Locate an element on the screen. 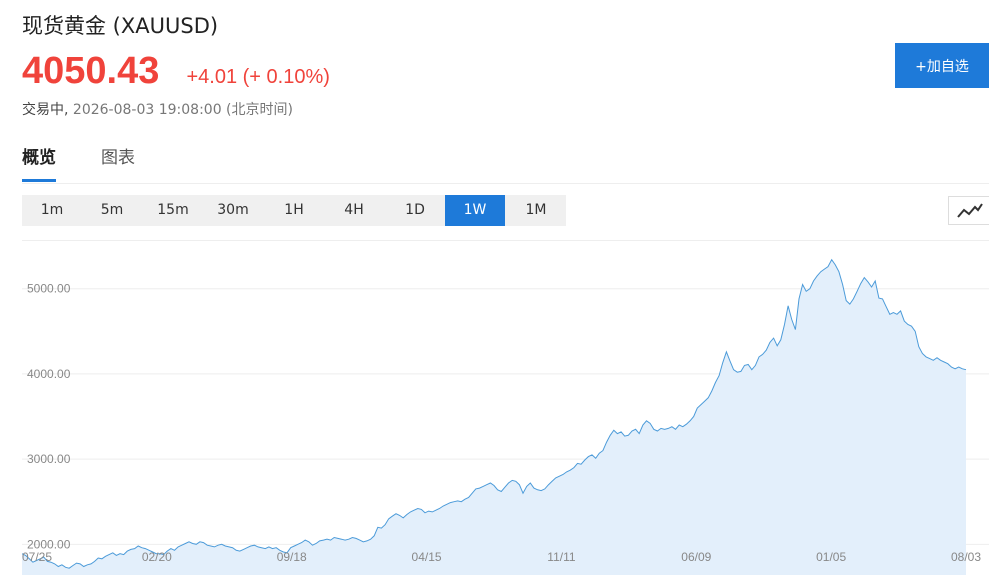  status-label: 交易中, is located at coordinates (45, 110).